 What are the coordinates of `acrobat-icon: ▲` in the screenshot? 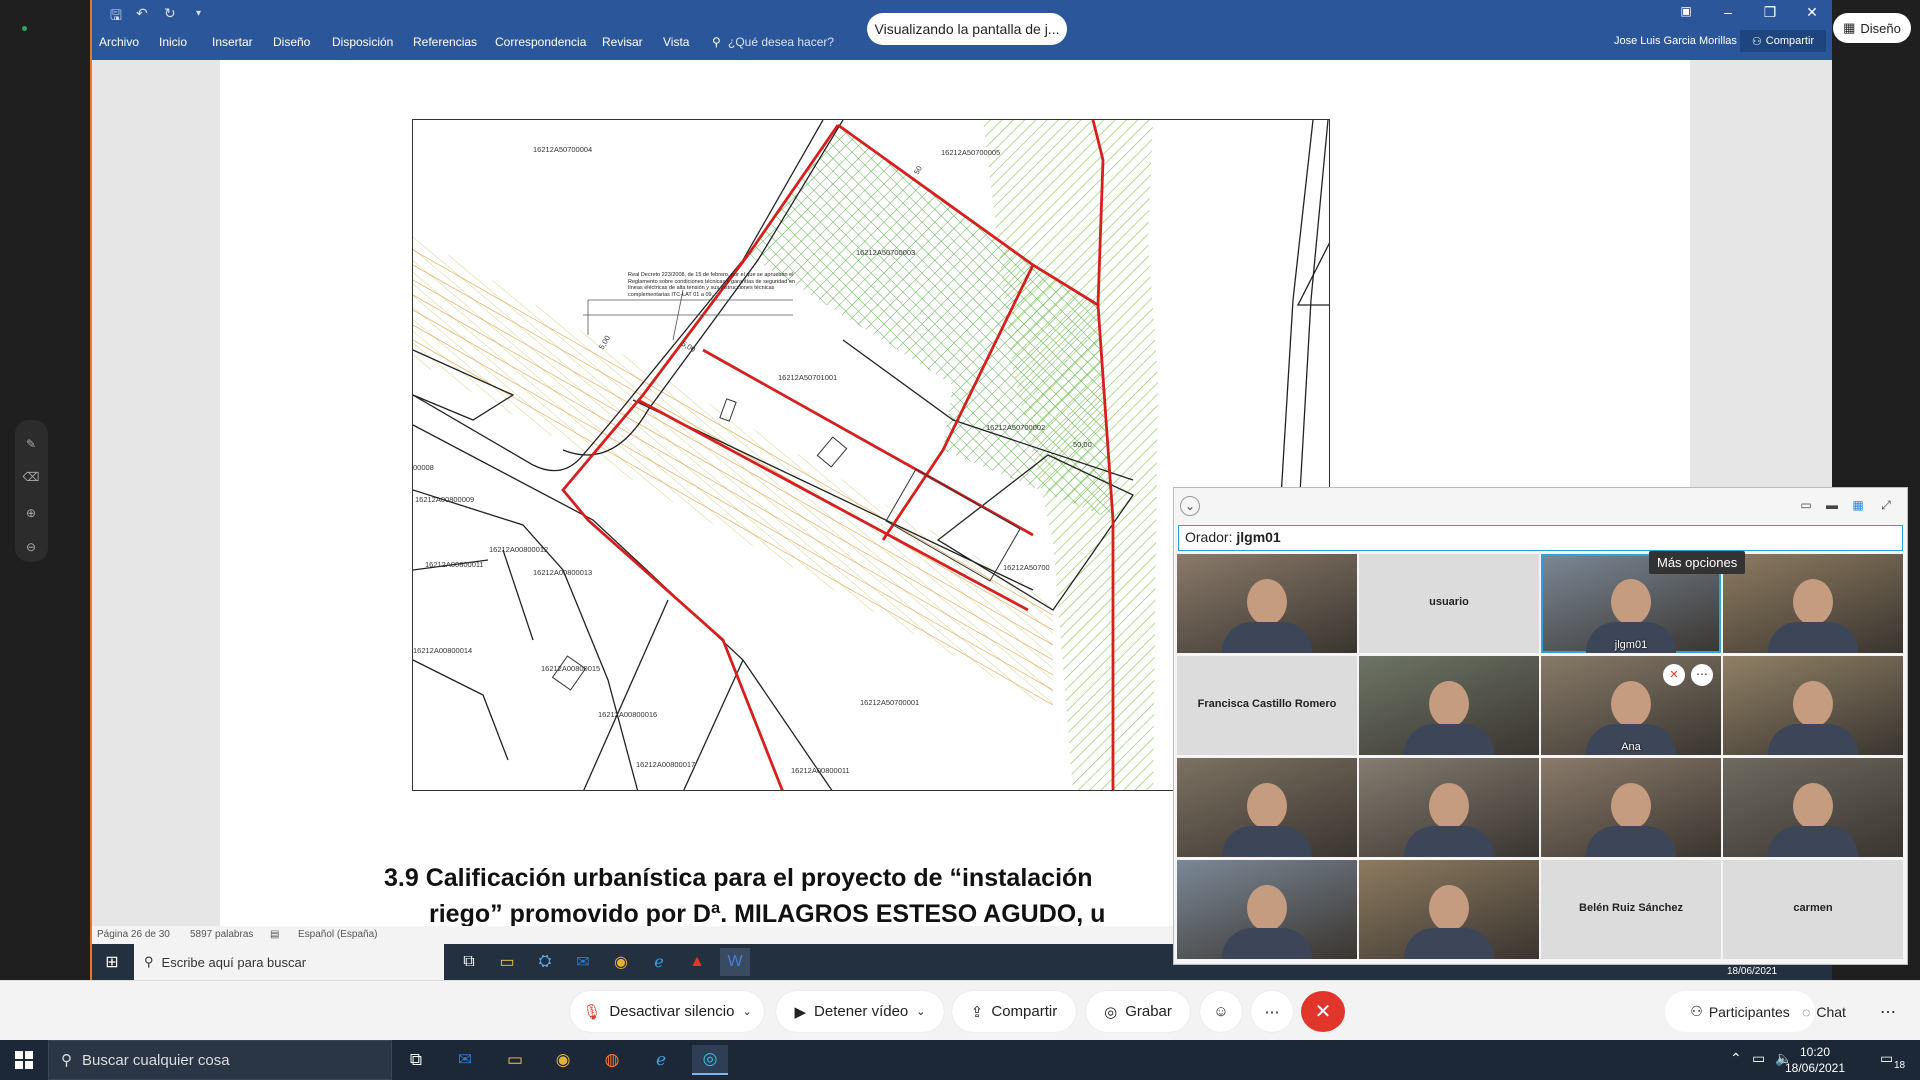 It's located at (697, 961).